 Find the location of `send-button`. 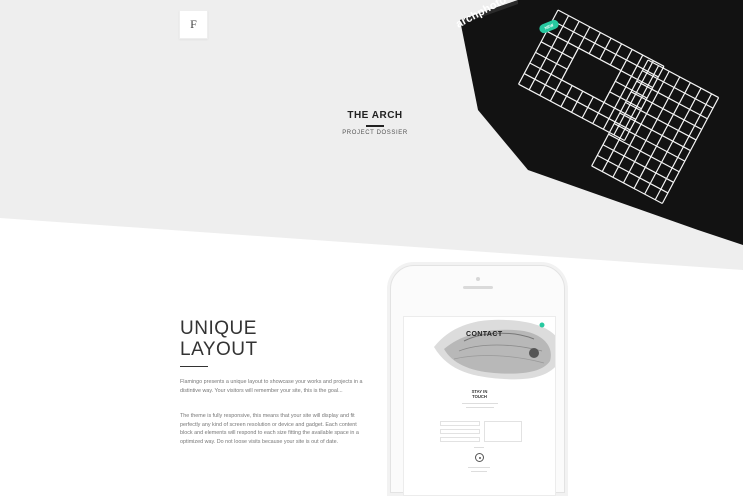

send-button is located at coordinates (479, 447).